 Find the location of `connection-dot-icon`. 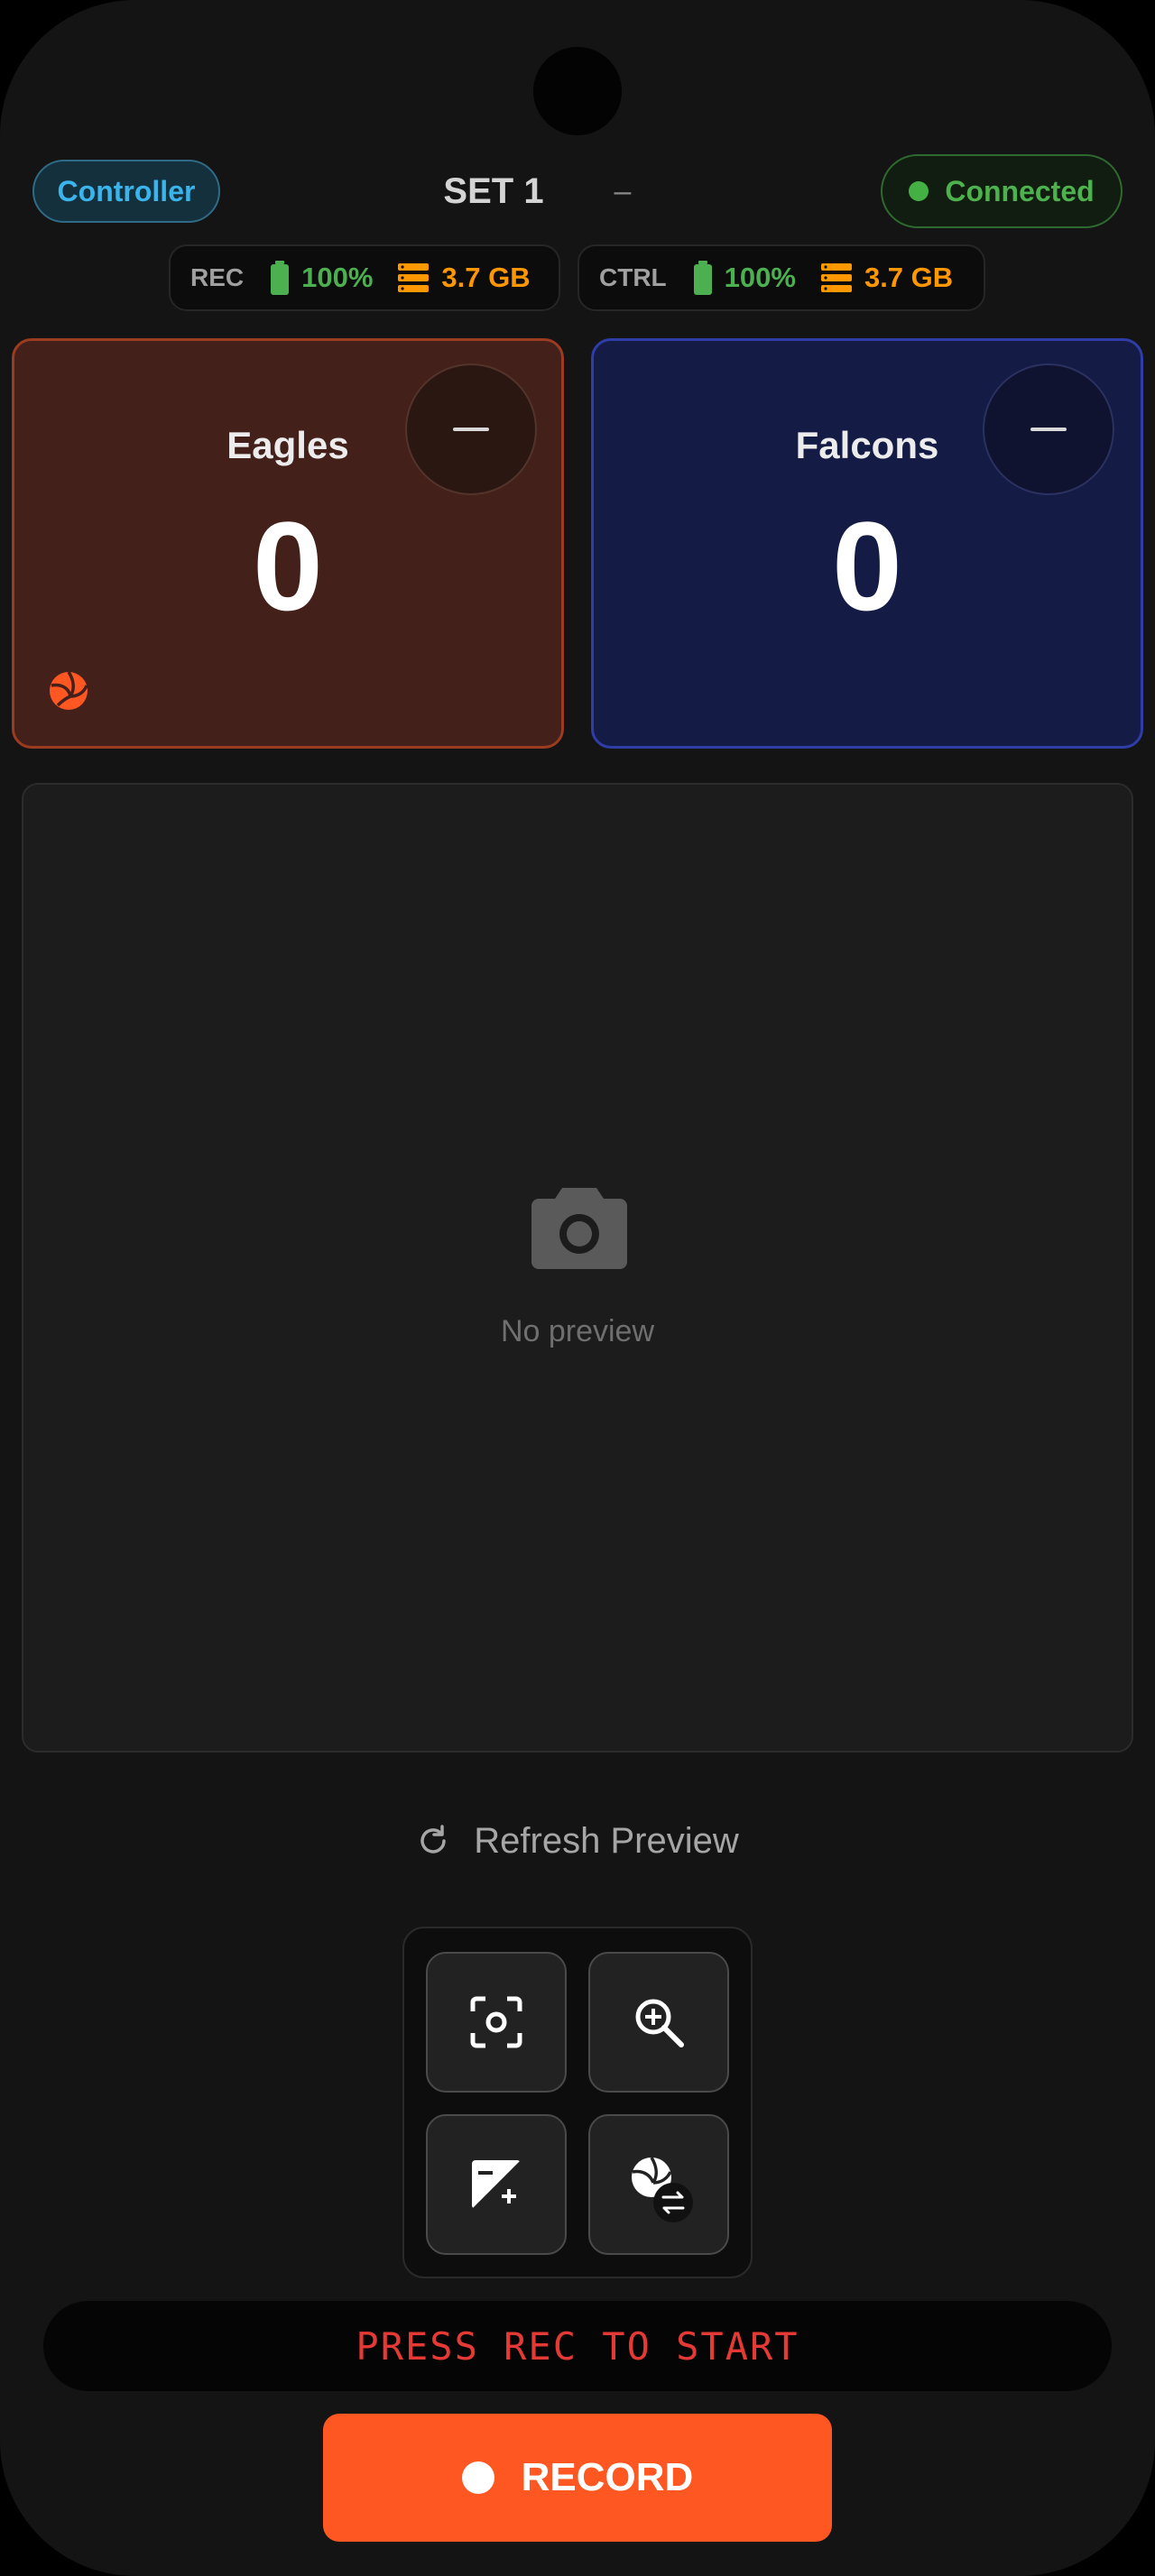

connection-dot-icon is located at coordinates (919, 191).